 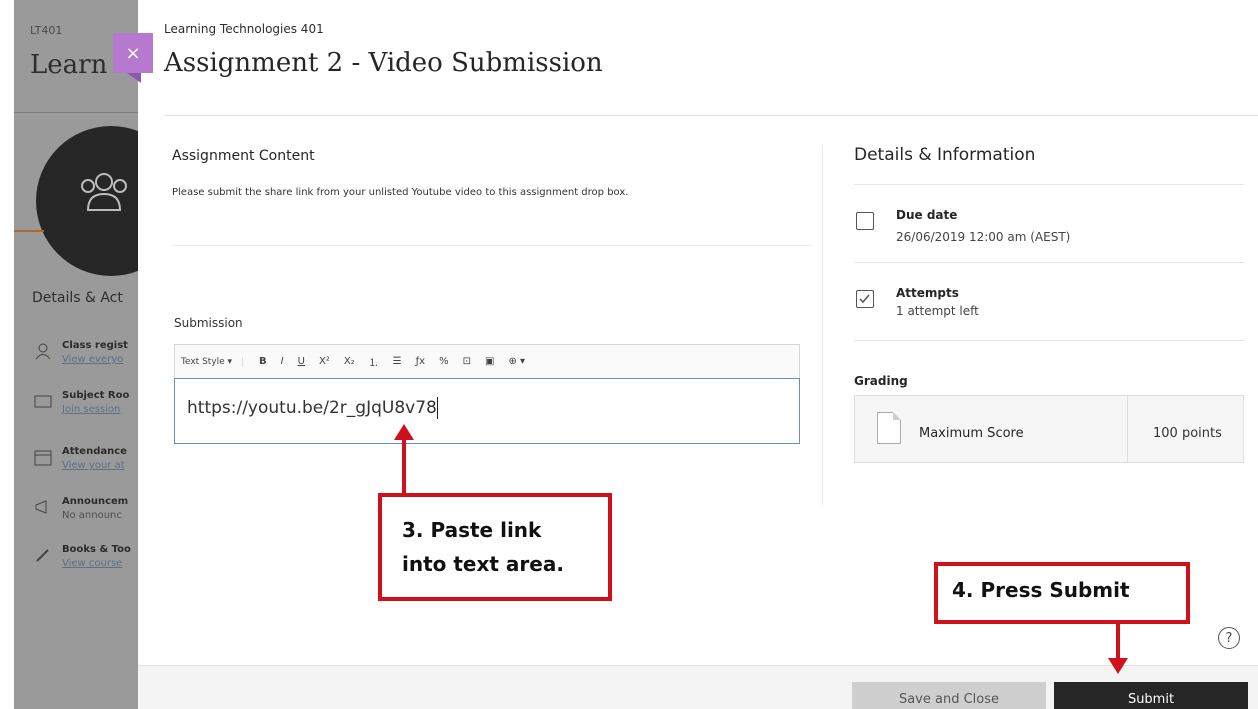 I want to click on step4-callout: 4. Press Submit, so click(x=1062, y=593).